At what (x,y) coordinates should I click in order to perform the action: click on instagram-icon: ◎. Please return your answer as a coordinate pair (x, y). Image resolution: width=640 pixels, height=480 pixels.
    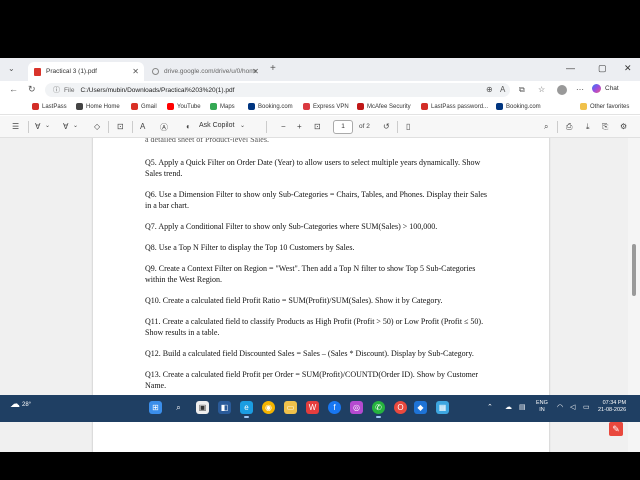
    Looking at the image, I should click on (356, 407).